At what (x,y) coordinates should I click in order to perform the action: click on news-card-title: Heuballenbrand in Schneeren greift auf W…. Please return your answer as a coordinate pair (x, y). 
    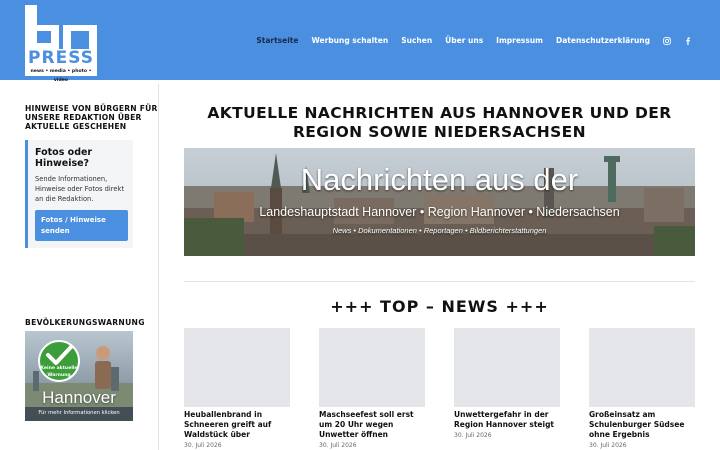
    Looking at the image, I should click on (237, 425).